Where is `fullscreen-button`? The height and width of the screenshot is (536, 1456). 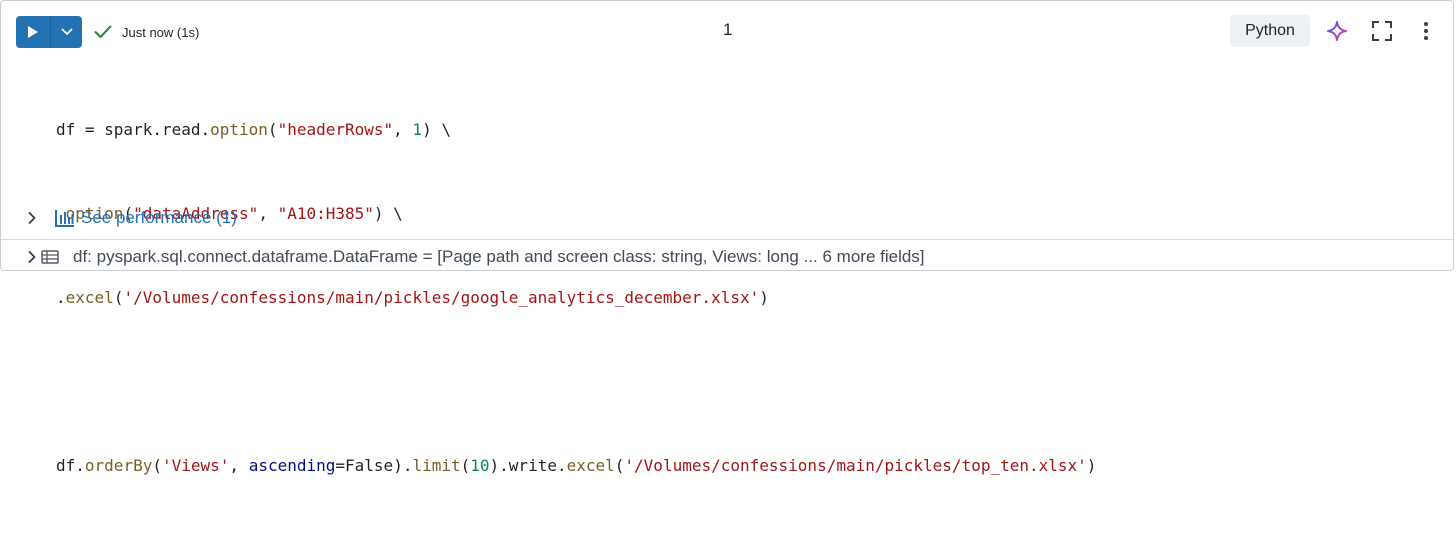 fullscreen-button is located at coordinates (1382, 31).